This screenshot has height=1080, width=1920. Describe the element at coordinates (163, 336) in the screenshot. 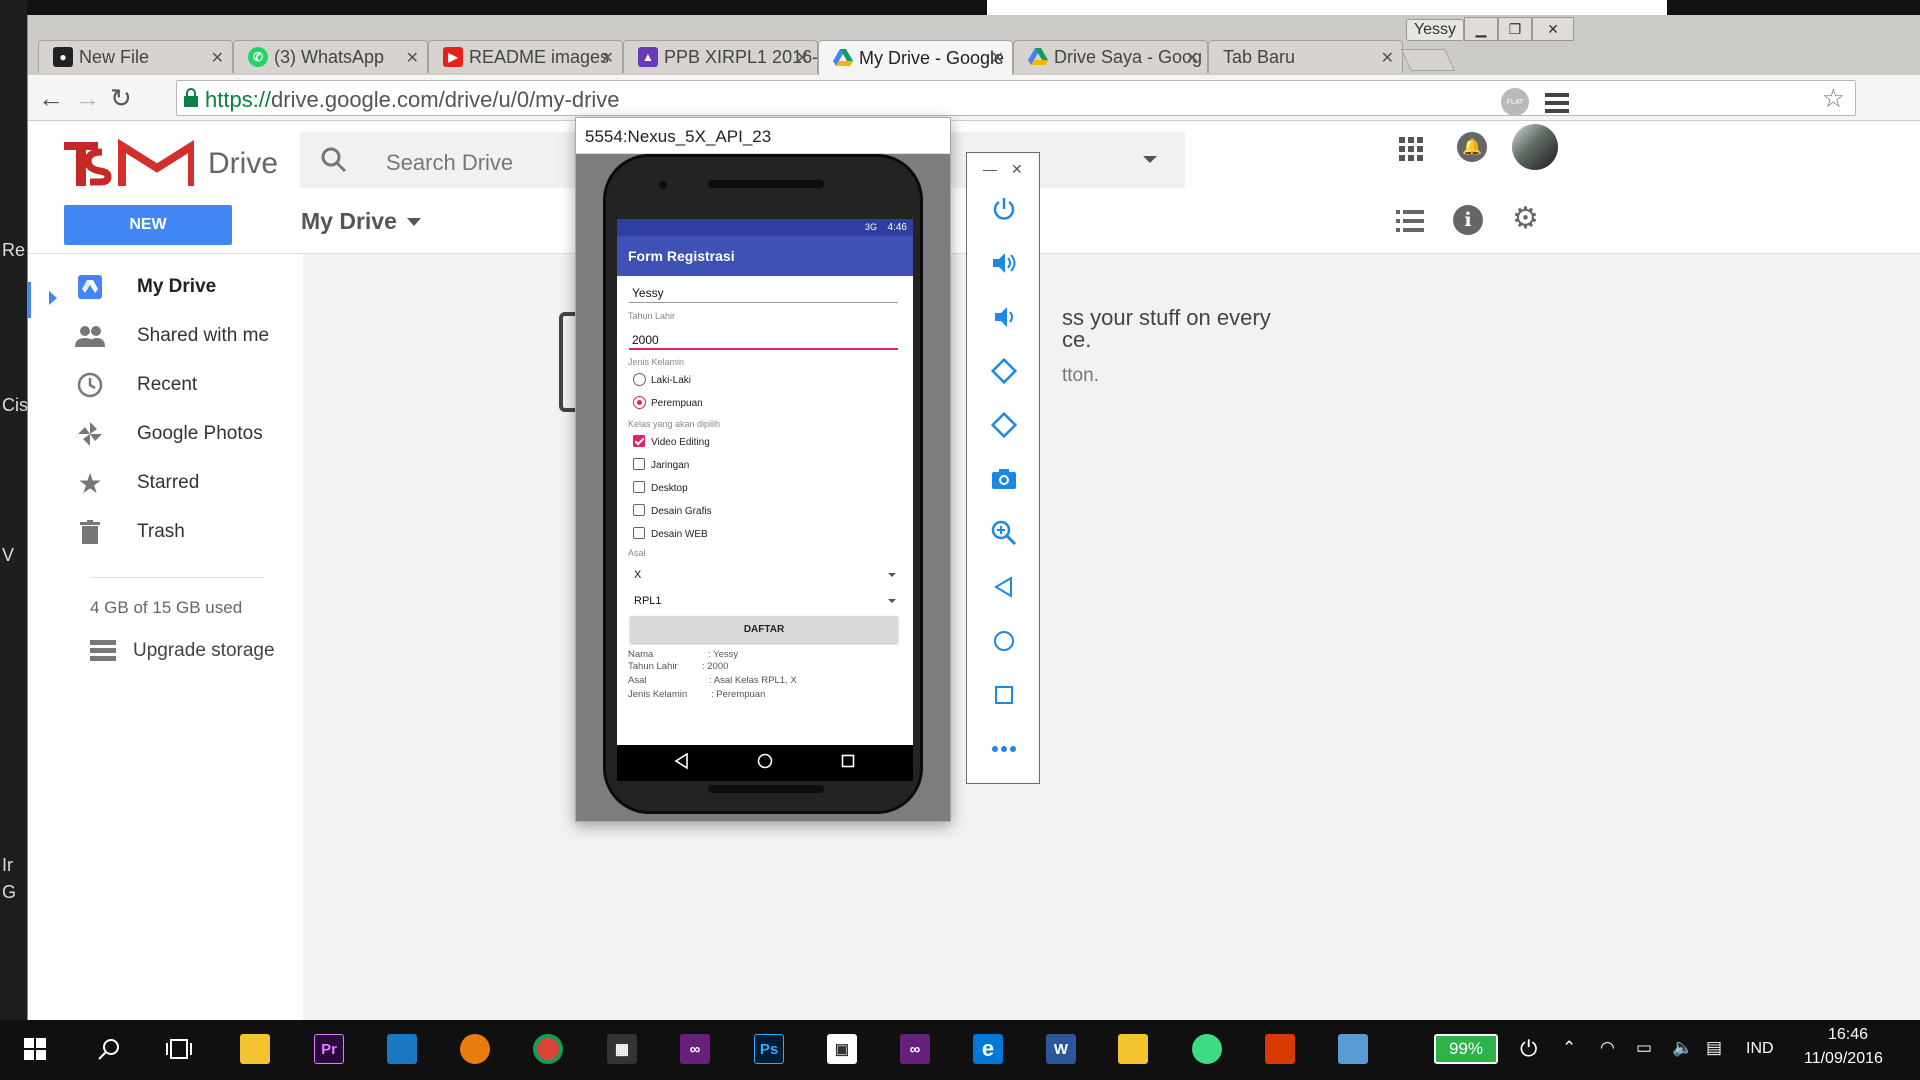

I see `sidebar-item-shared: Shared with me` at that location.